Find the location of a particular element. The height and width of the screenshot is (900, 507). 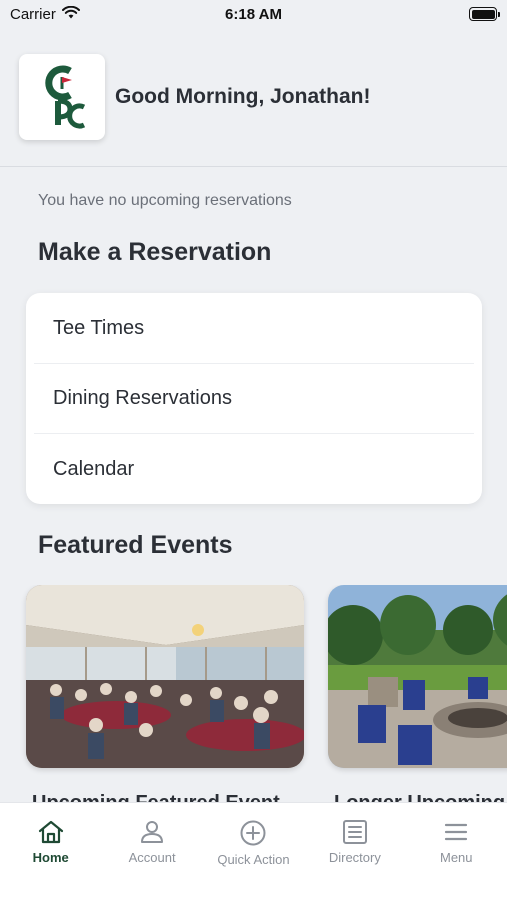

home-icon is located at coordinates (50, 832).